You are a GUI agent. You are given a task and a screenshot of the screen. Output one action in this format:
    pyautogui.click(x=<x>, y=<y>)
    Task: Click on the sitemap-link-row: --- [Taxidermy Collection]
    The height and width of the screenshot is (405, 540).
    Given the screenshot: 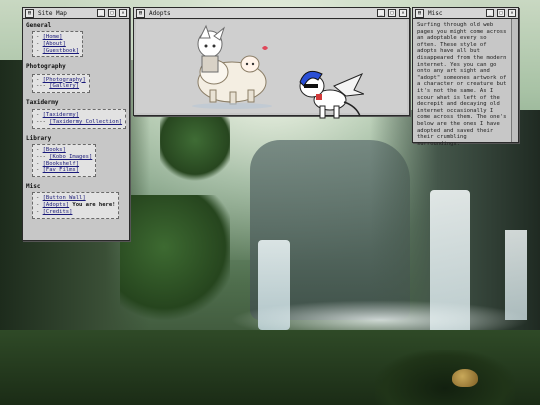 What is the action you would take?
    pyautogui.click(x=79, y=122)
    